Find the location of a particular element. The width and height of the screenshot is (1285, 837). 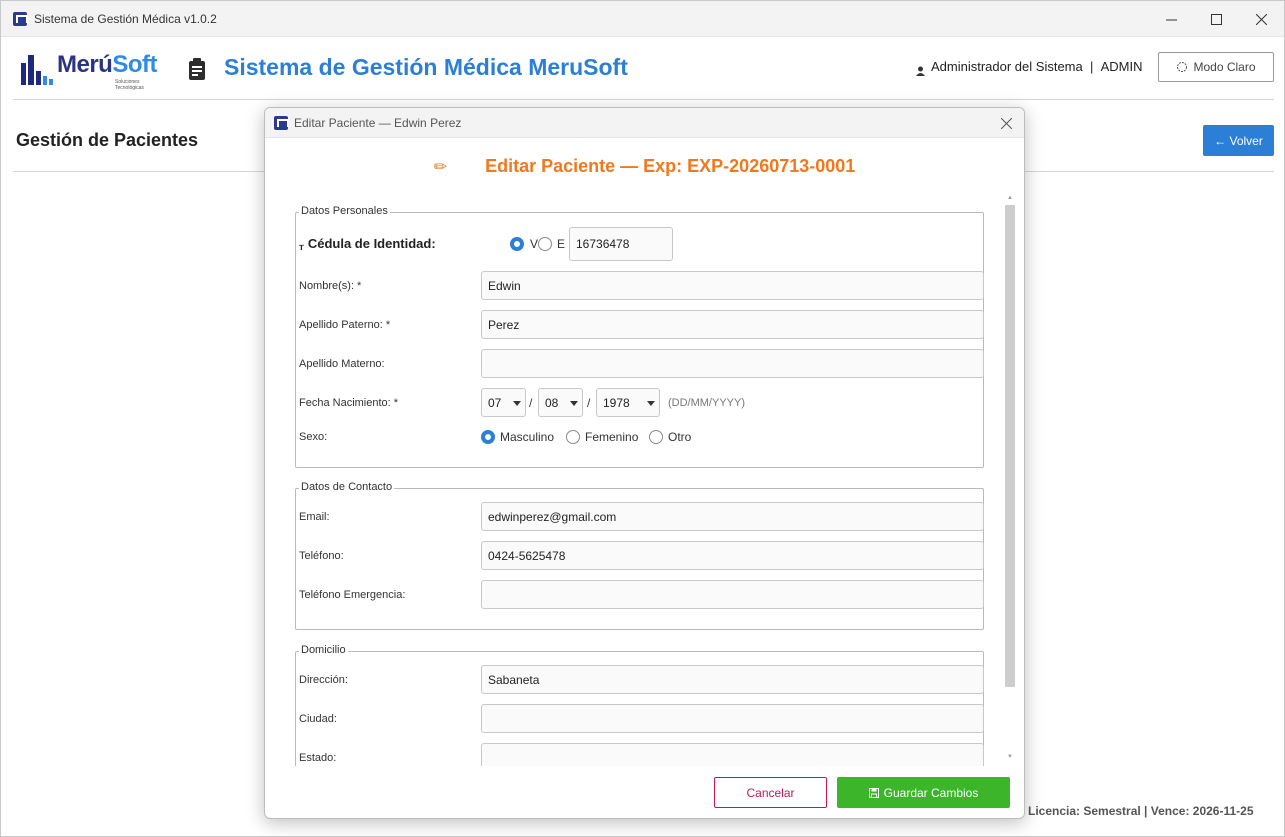

window-titlebar: Sistema de Gestión Médica v1.0.2 is located at coordinates (642, 19).